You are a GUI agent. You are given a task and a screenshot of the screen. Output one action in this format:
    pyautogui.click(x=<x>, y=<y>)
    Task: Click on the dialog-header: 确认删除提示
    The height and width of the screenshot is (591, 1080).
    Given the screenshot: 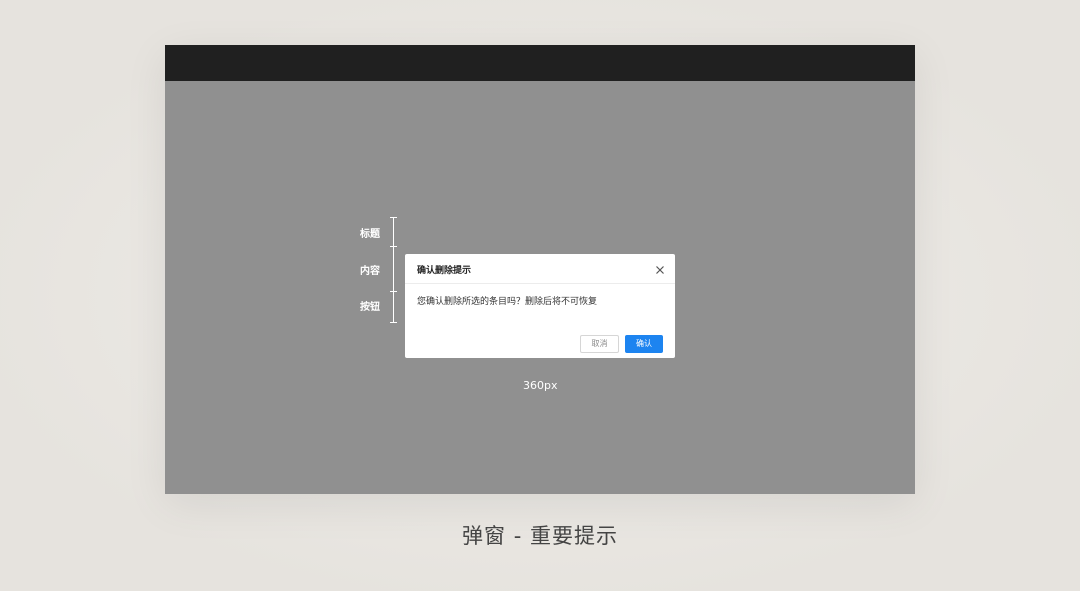 What is the action you would take?
    pyautogui.click(x=540, y=269)
    